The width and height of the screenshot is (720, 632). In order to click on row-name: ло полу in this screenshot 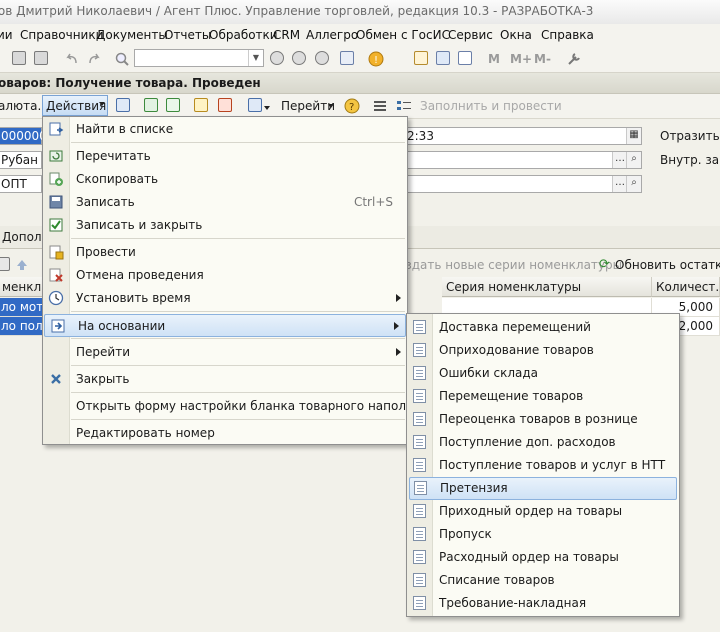, I will do `click(22, 326)`.